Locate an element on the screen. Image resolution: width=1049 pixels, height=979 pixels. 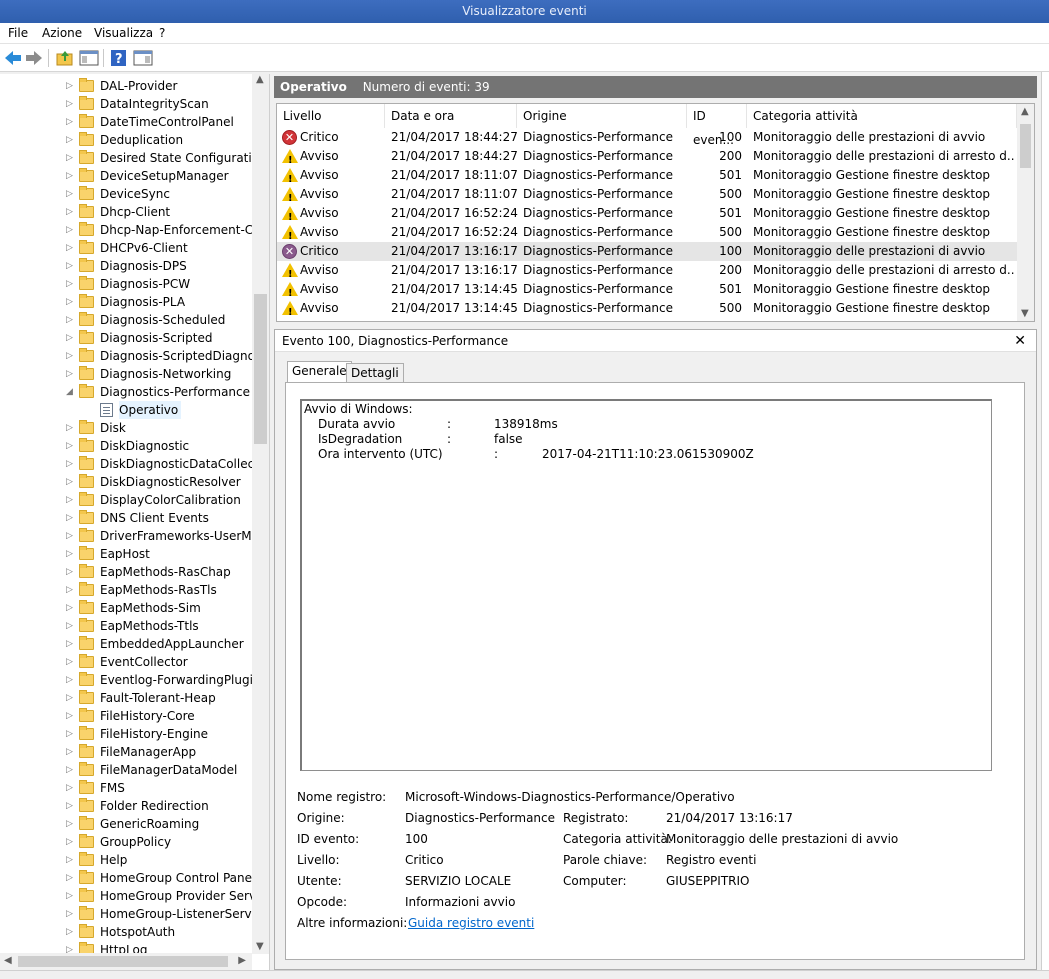
tree-item: ▷ GenericRoaming is located at coordinates (128, 824).